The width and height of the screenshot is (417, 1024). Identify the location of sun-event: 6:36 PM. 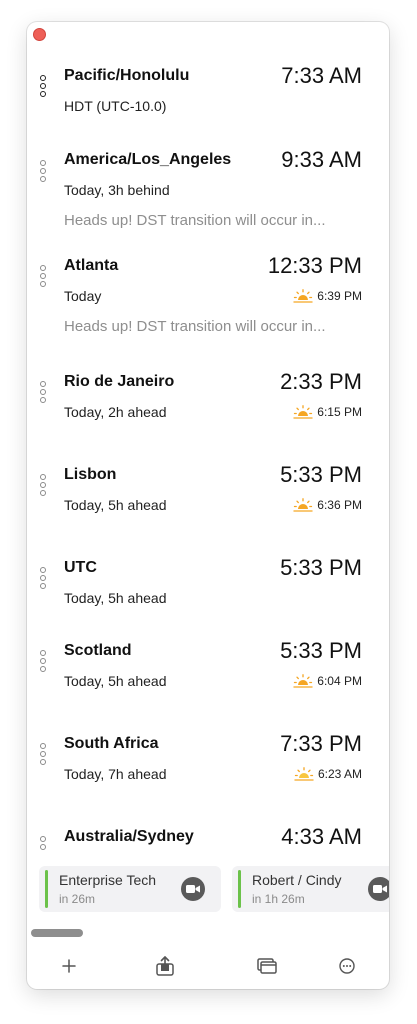
(327, 505).